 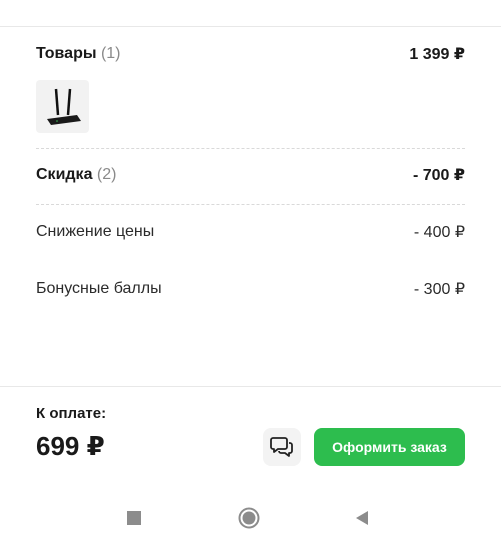 I want to click on discount-item-label: Бонусные баллы, so click(x=99, y=288).